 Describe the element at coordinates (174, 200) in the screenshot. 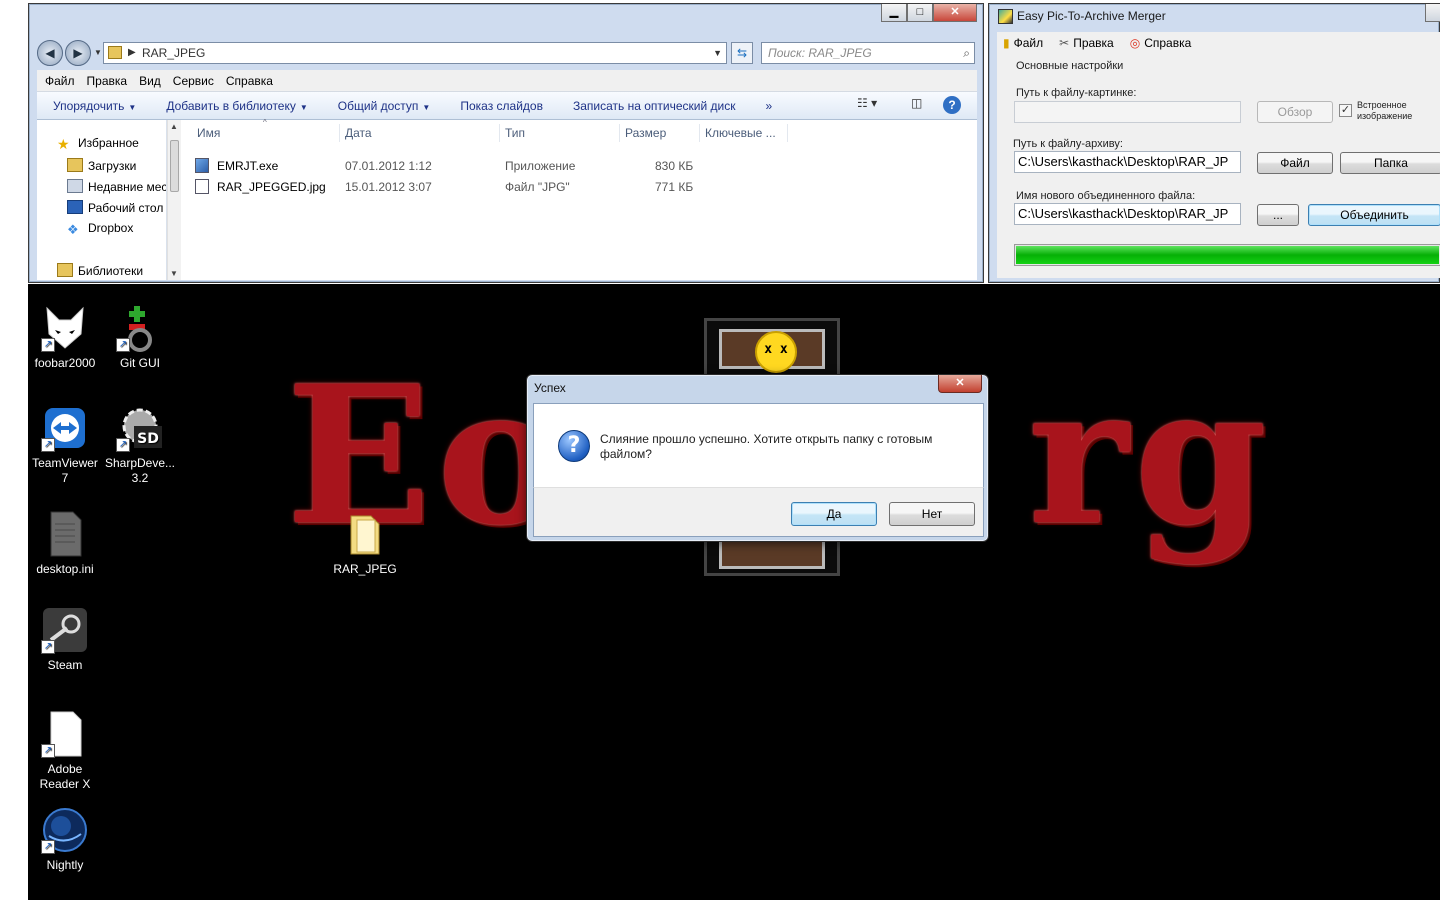

I see `navigation-pane-scrollbar: ▲ ▼` at that location.